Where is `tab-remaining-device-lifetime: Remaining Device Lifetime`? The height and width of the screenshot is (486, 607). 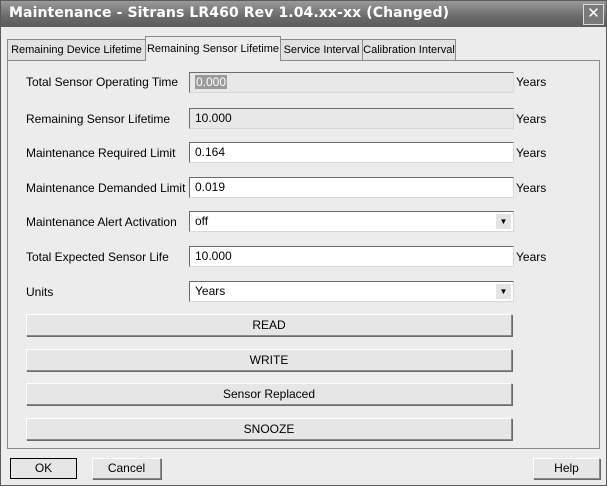 tab-remaining-device-lifetime: Remaining Device Lifetime is located at coordinates (76, 49).